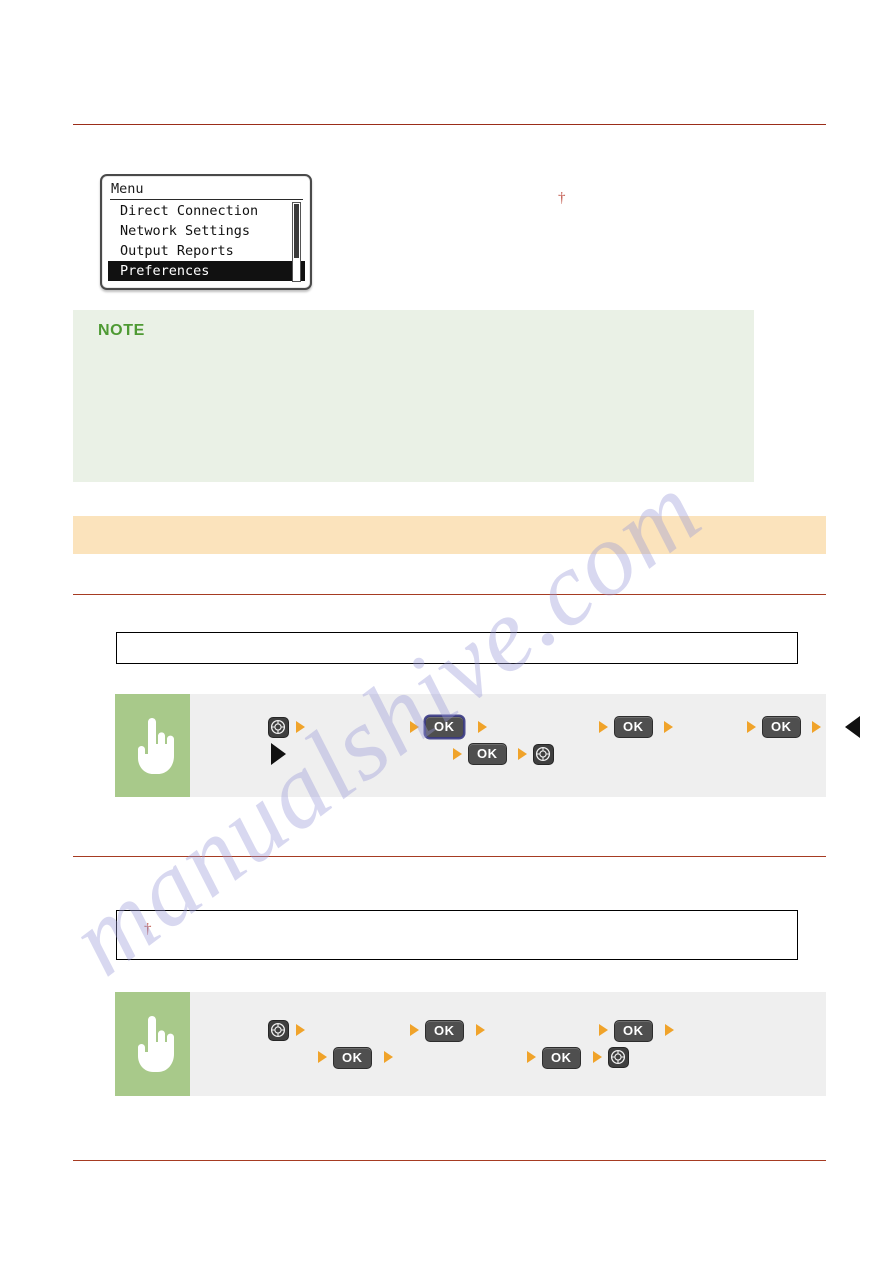  I want to click on procedure-flow-two: OK OK OK OK, so click(470, 1044).